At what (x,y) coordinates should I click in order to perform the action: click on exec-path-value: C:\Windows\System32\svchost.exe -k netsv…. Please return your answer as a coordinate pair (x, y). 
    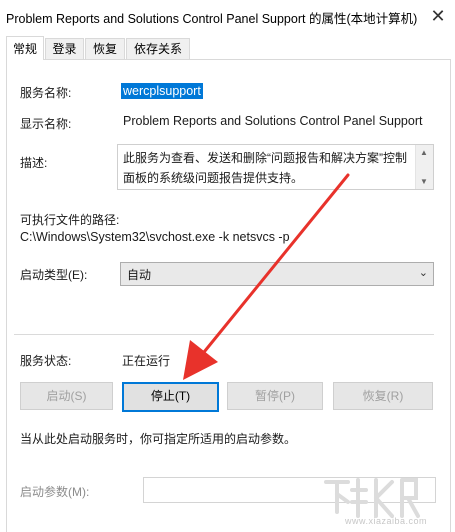
    Looking at the image, I should click on (155, 237).